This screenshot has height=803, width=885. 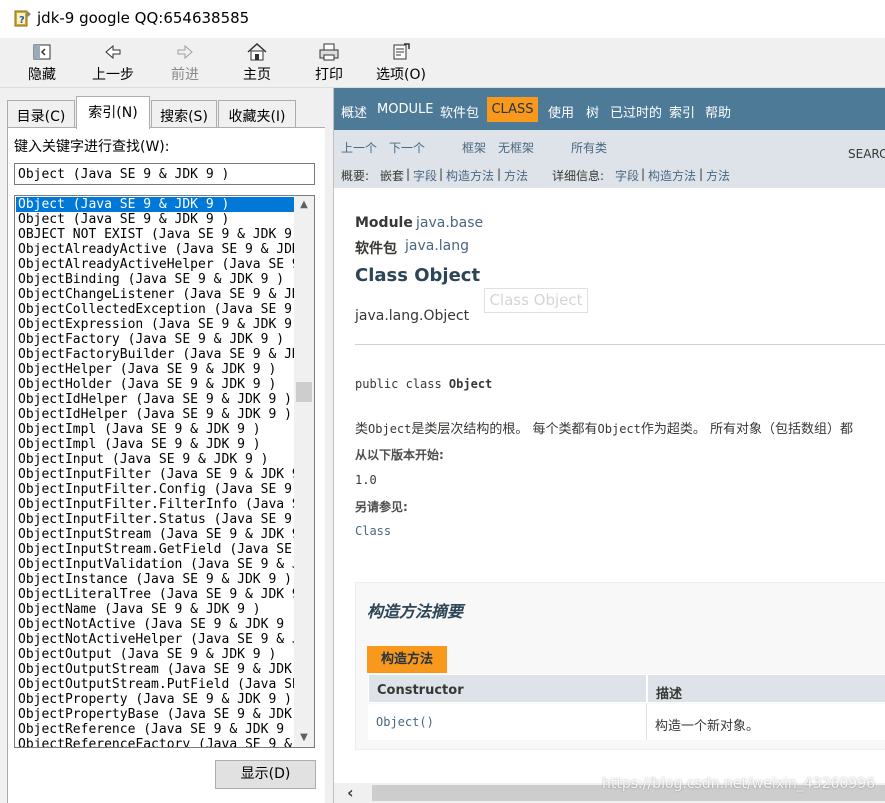 What do you see at coordinates (682, 111) in the screenshot?
I see `nav-index: 索引` at bounding box center [682, 111].